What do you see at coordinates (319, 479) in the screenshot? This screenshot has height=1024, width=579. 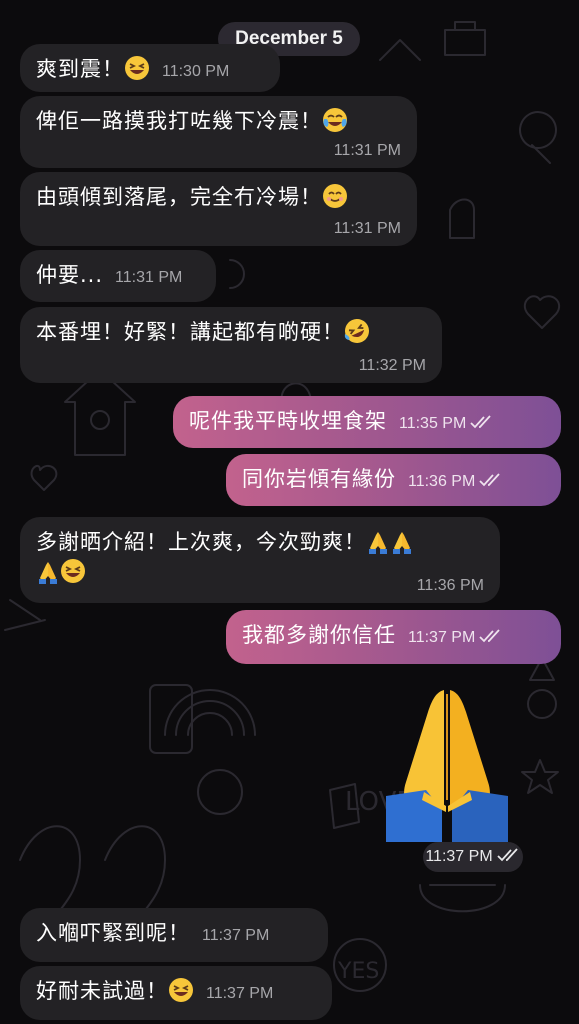 I see `message-text: 同你岩傾有緣份` at bounding box center [319, 479].